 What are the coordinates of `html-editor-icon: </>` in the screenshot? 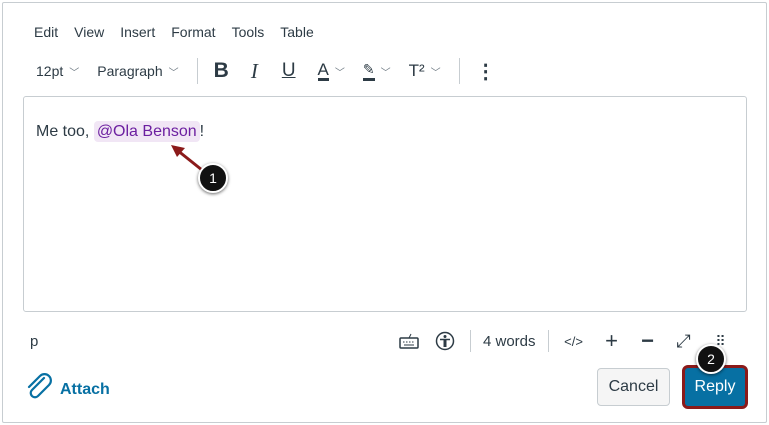 It's located at (574, 341).